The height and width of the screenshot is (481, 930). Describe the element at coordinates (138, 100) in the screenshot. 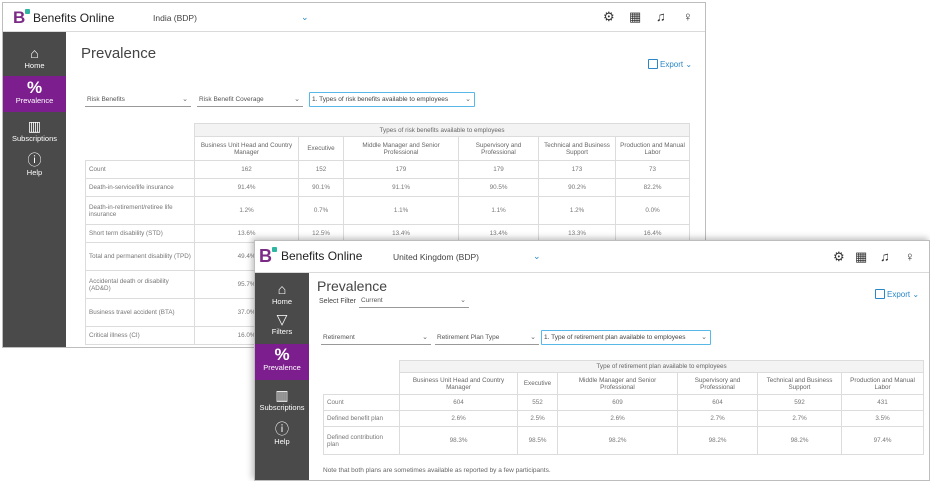

I see `category-dropdown: Risk Benefits ⌄` at that location.